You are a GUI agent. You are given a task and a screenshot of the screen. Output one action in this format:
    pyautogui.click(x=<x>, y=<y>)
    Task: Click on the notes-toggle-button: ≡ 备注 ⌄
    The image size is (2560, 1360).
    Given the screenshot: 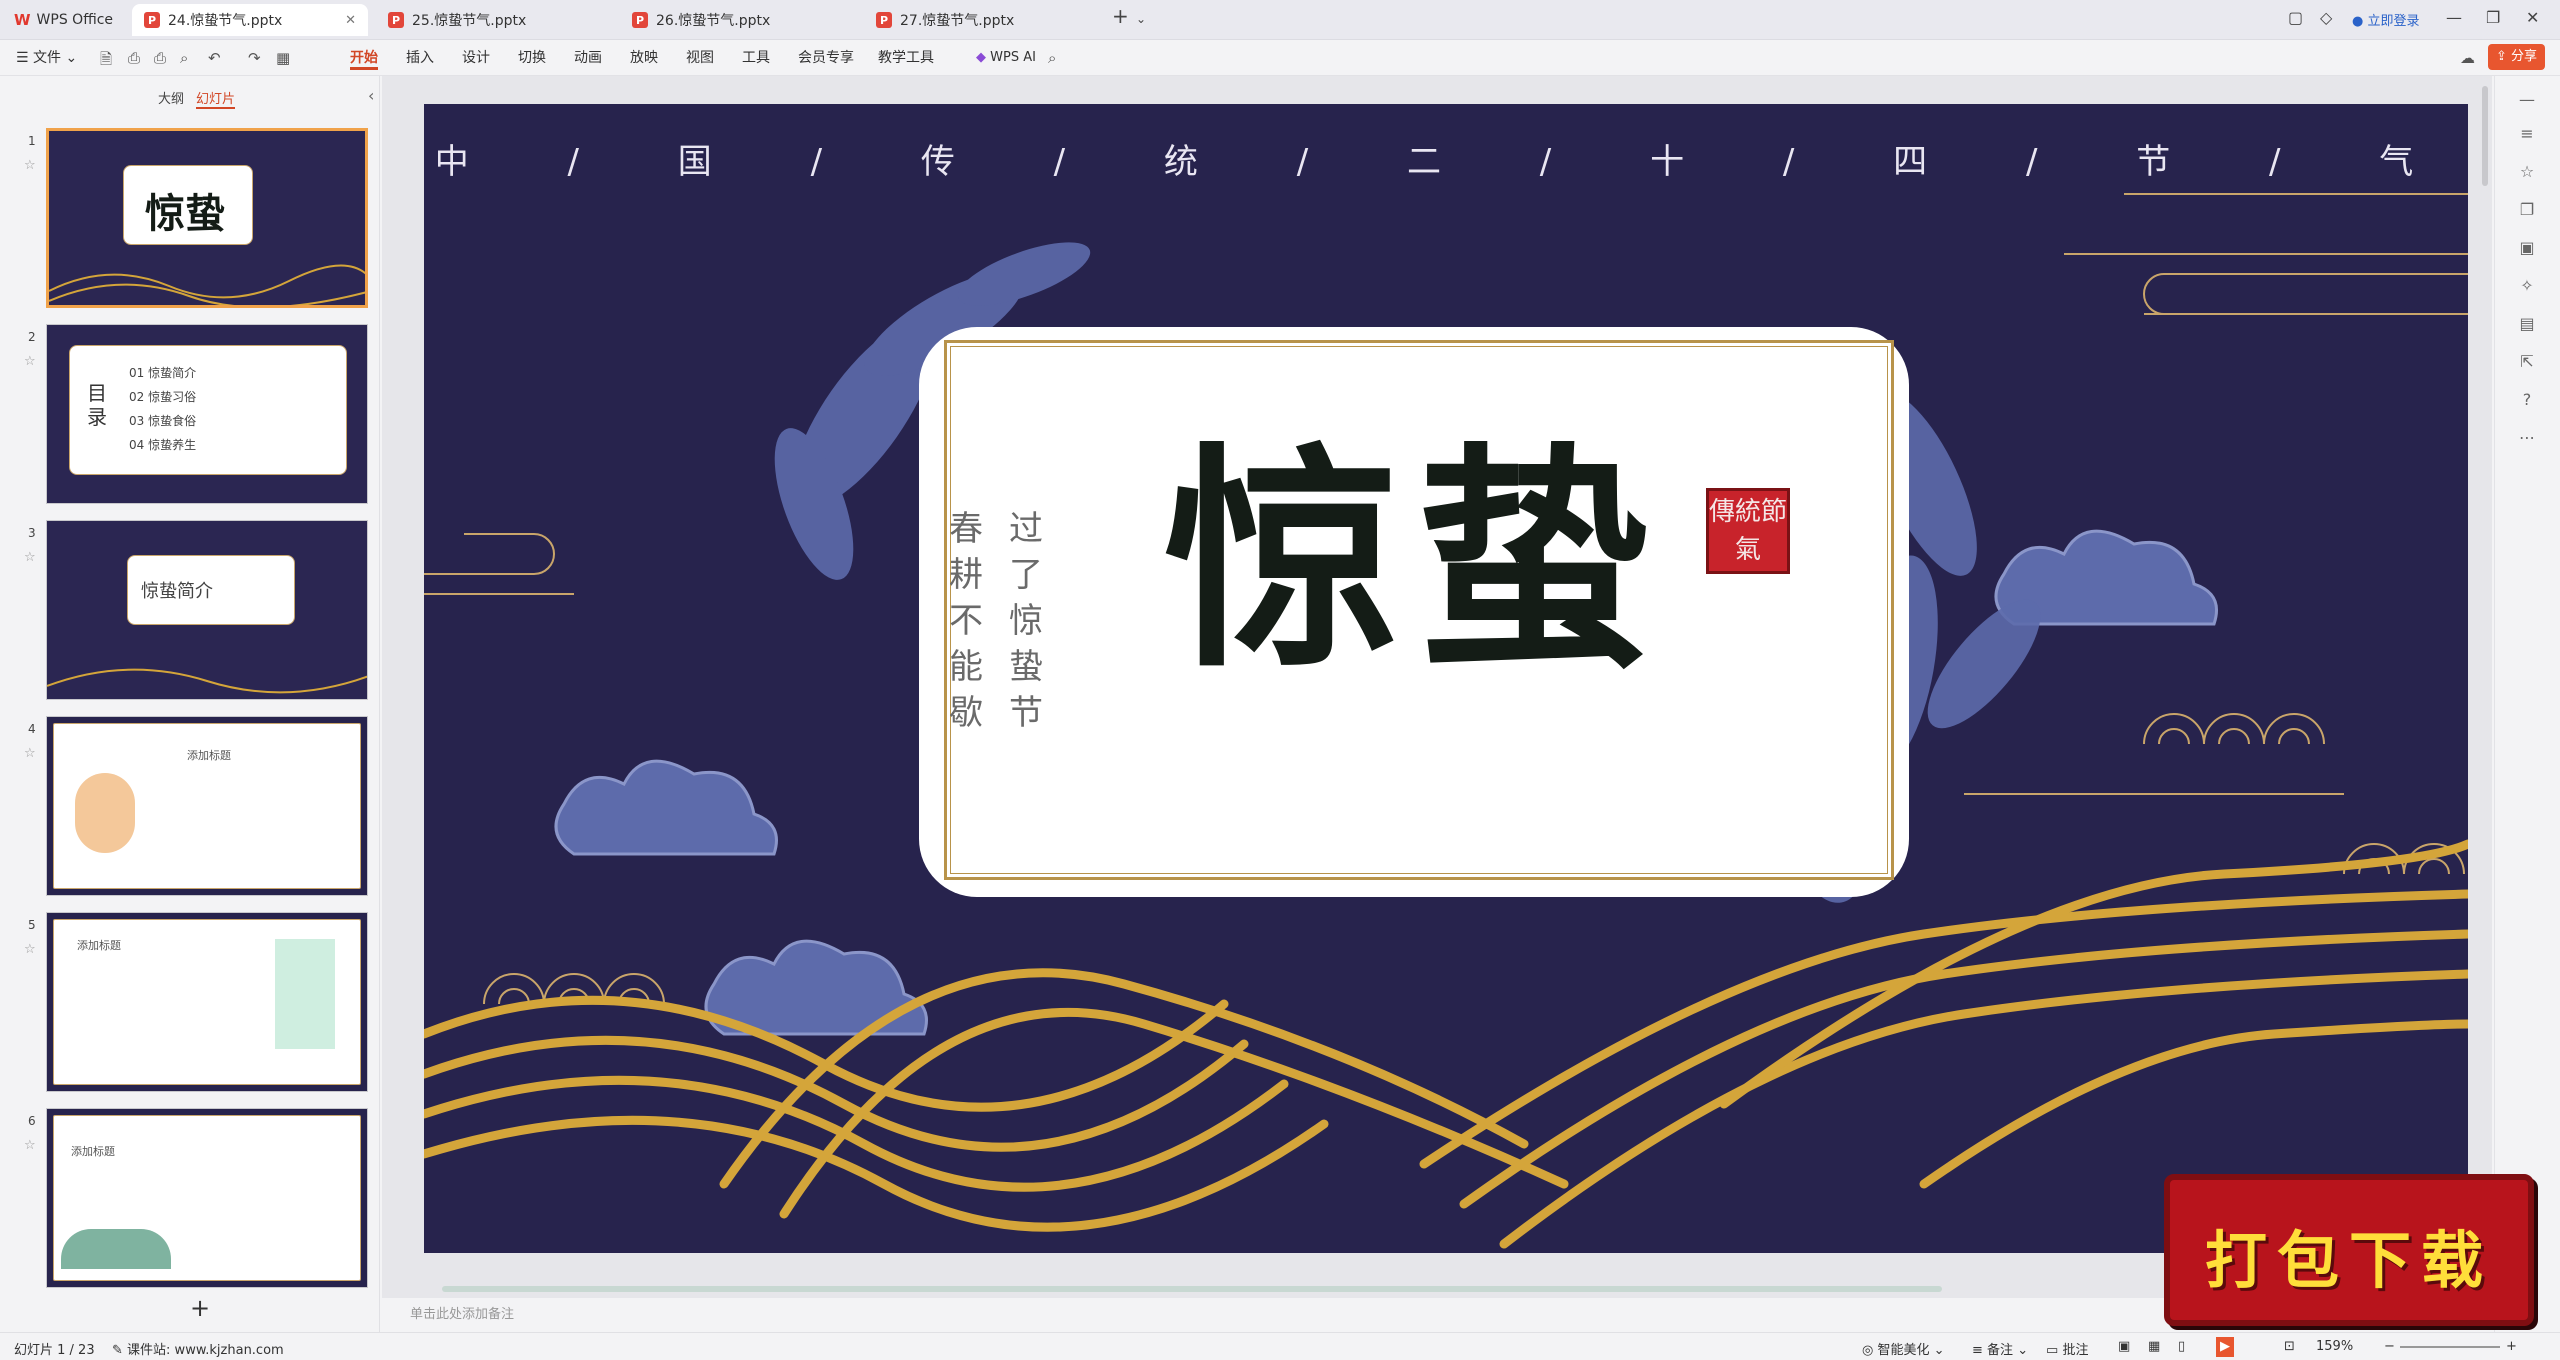 What is the action you would take?
    pyautogui.click(x=2000, y=1348)
    